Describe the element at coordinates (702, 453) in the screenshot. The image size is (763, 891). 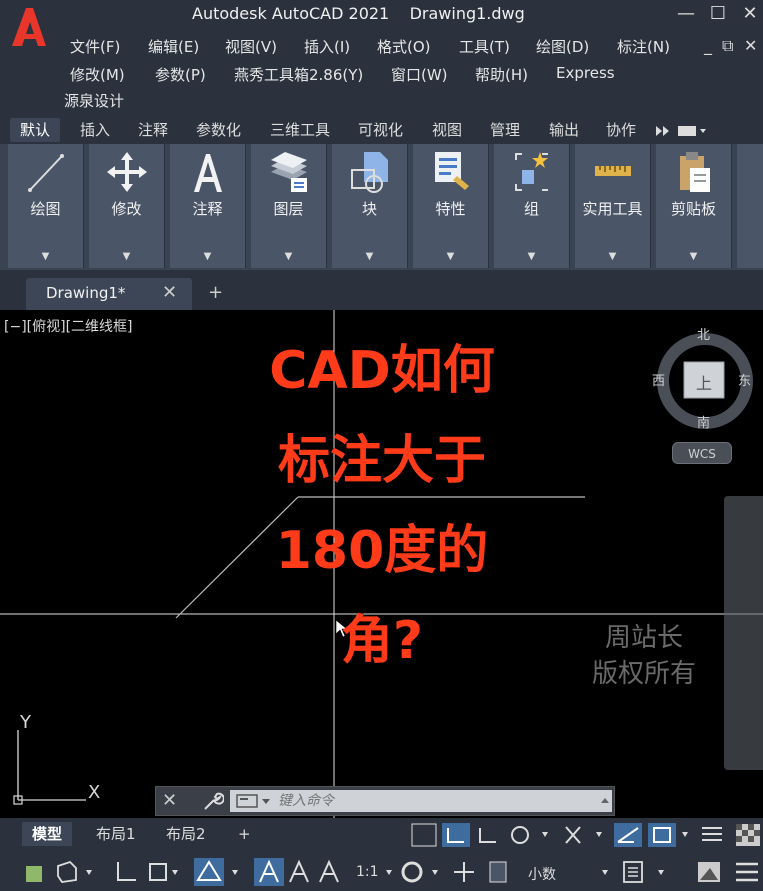
I see `wcs-button: WCS` at that location.